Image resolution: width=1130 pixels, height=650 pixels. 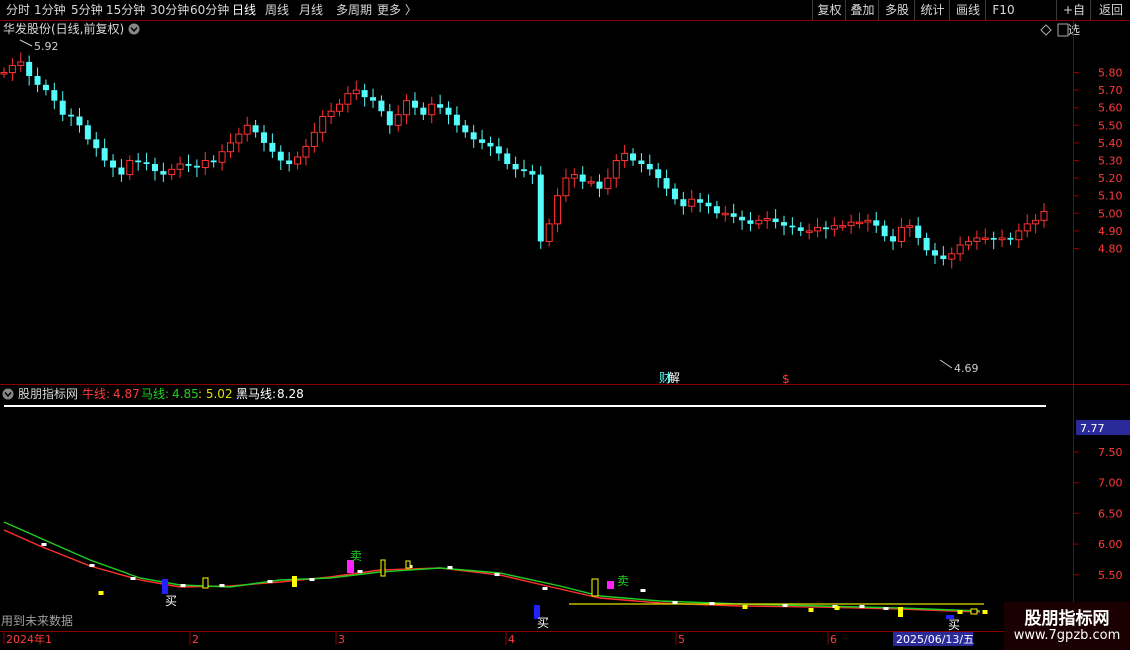 What do you see at coordinates (1046, 30) in the screenshot?
I see `diamond-icon` at bounding box center [1046, 30].